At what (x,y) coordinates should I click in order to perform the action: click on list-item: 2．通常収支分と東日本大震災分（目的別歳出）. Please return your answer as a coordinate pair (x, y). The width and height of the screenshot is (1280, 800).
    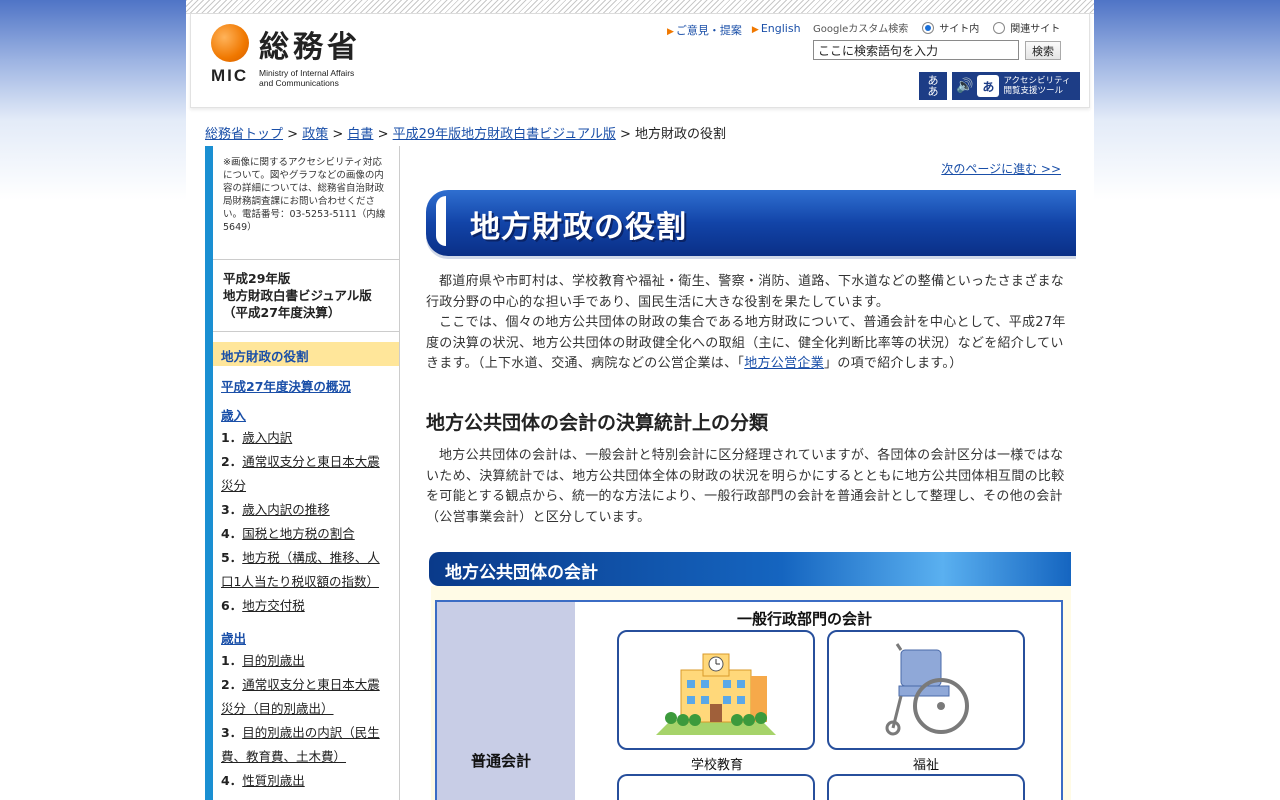
    Looking at the image, I should click on (306, 697).